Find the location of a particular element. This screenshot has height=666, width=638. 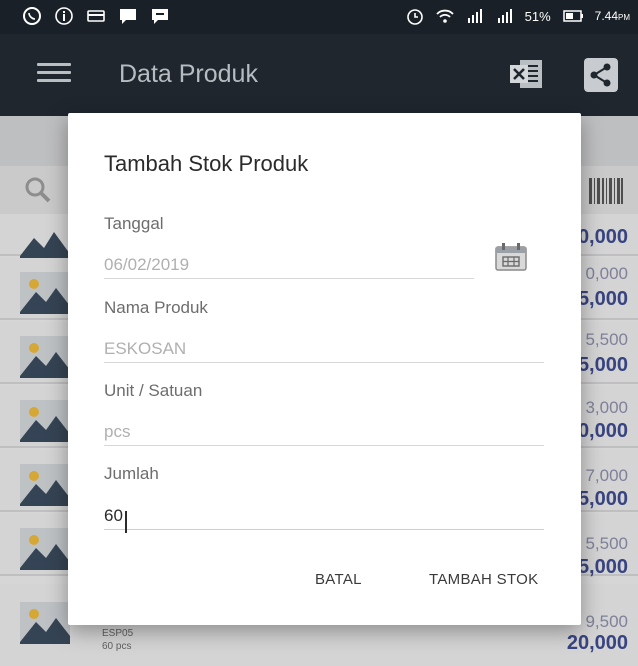

info-icon is located at coordinates (64, 16).